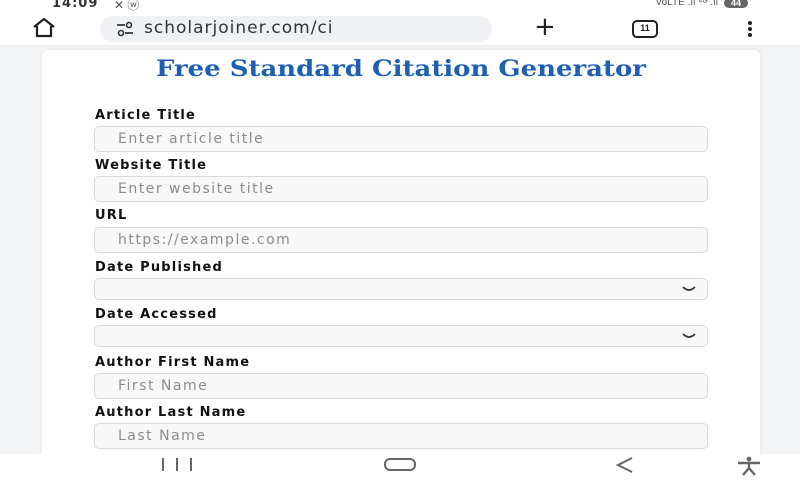  Describe the element at coordinates (146, 115) in the screenshot. I see `article-title-label: Article Title` at that location.